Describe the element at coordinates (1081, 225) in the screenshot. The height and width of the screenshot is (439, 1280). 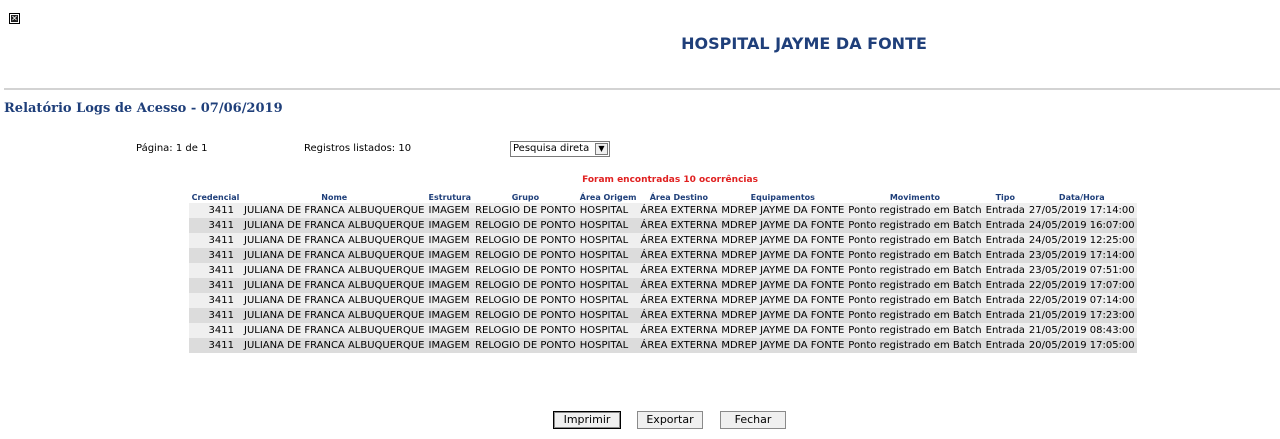
I see `table-cell: 24/05/2019 16:07:00` at that location.